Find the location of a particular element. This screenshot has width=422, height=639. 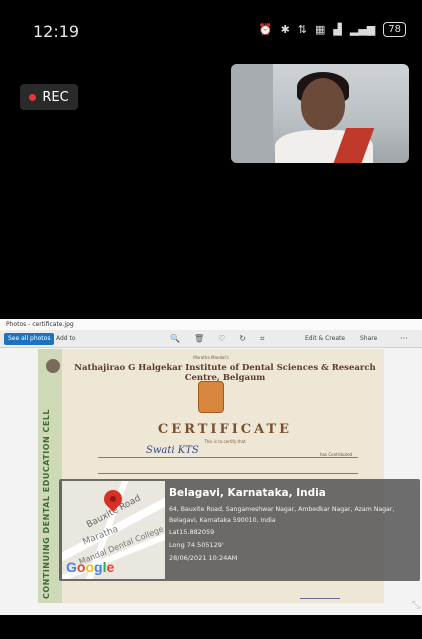

geotag-latitude: Lat15.882059 is located at coordinates (192, 532).